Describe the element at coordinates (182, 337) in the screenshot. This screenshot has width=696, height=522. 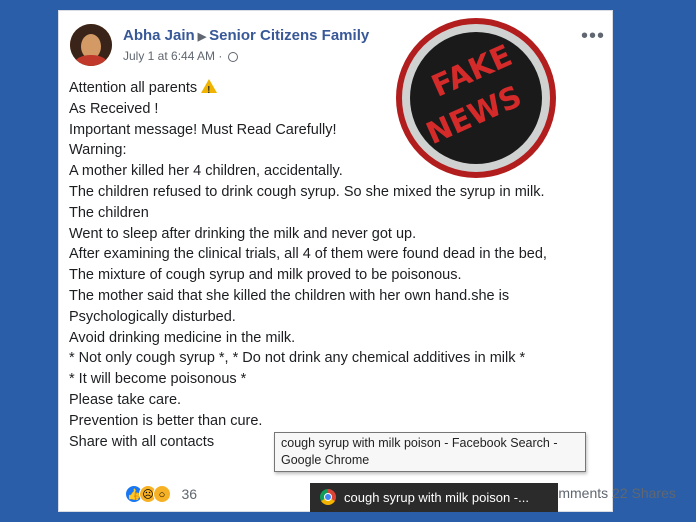
I see `post-line: Avoid drinking medicine in the milk.` at that location.